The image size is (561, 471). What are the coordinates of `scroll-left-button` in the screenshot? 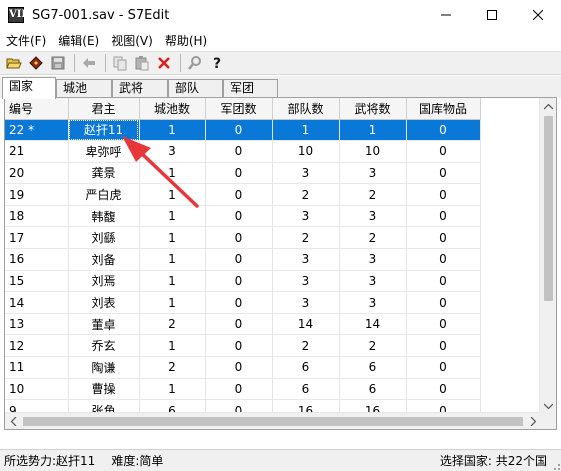 It's located at (13, 421).